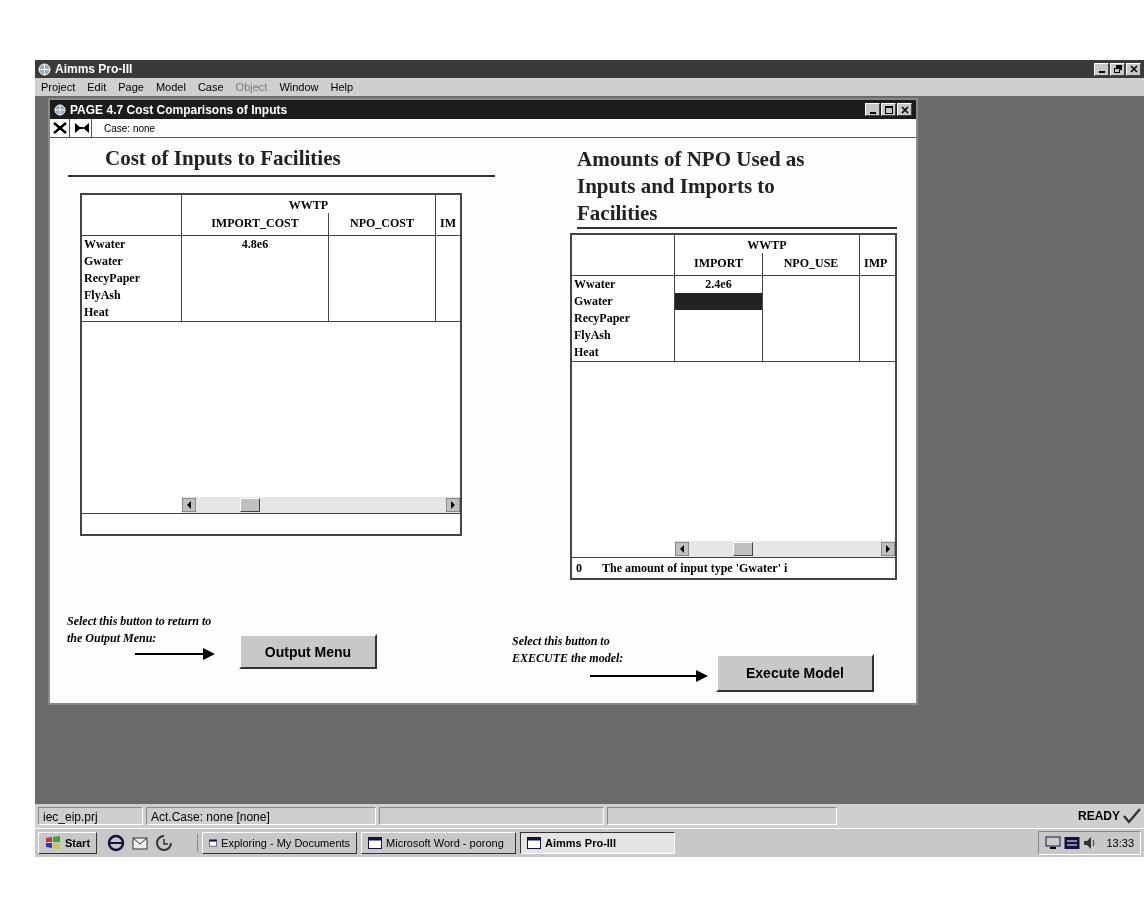  Describe the element at coordinates (810, 264) in the screenshot. I see `column-header: NPO_USE` at that location.